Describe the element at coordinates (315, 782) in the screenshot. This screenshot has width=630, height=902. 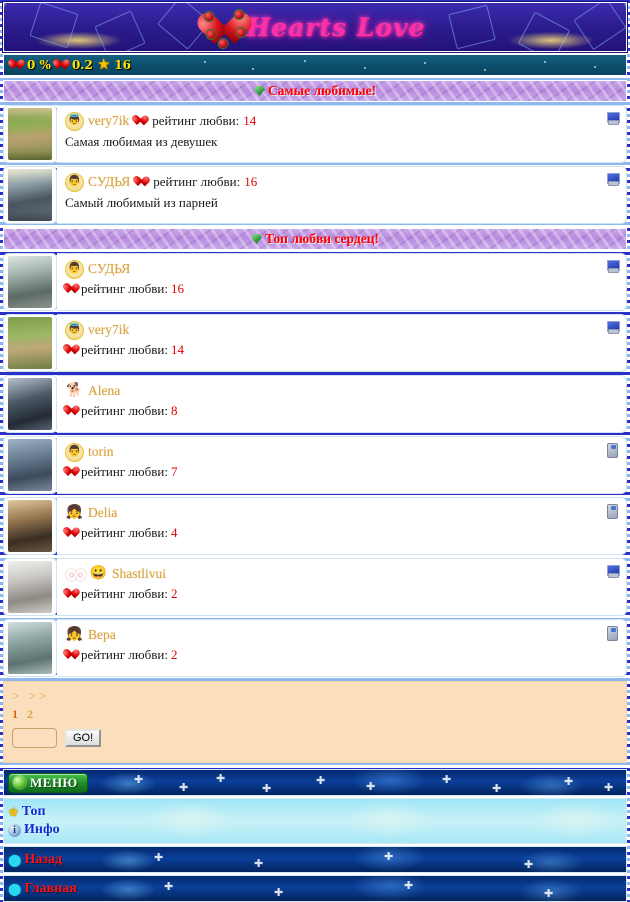
I see `menu-bar: ✚ ✚ ✚ ✚ ✚ ✚ ✚ ✚ ✚ ✚ МЕНЮ` at that location.